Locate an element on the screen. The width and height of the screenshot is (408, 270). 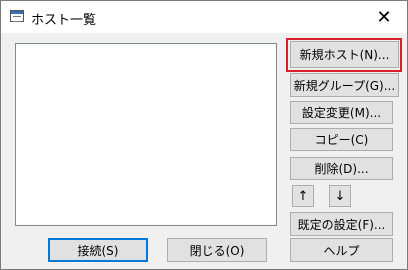
help-button: ヘルプ is located at coordinates (341, 250).